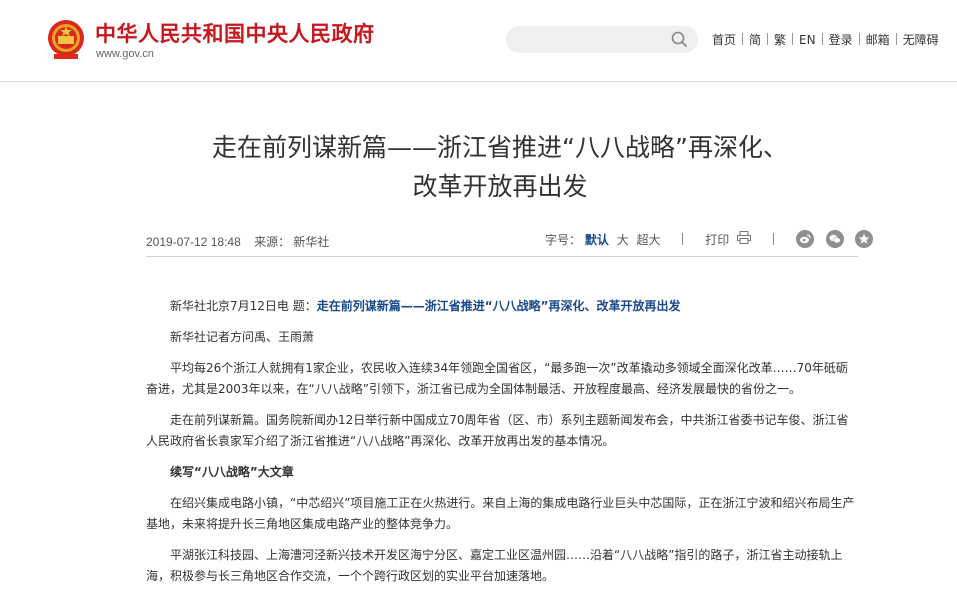 The image size is (957, 616). I want to click on font-size-default: 默认, so click(597, 239).